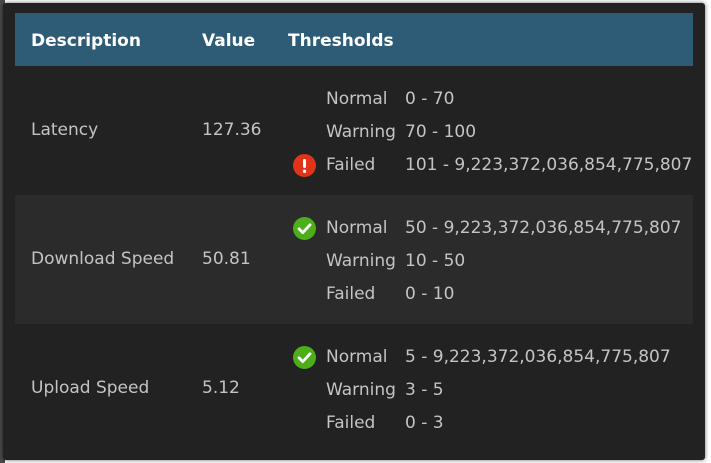 The image size is (711, 463). I want to click on threshold-warning: Warning 10 - 50, so click(488, 261).